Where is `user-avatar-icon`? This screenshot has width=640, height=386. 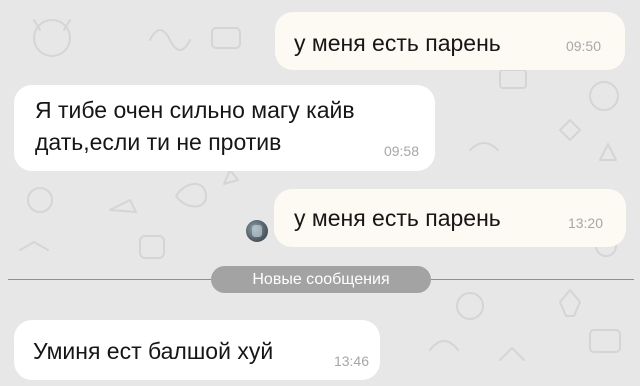
user-avatar-icon is located at coordinates (257, 231).